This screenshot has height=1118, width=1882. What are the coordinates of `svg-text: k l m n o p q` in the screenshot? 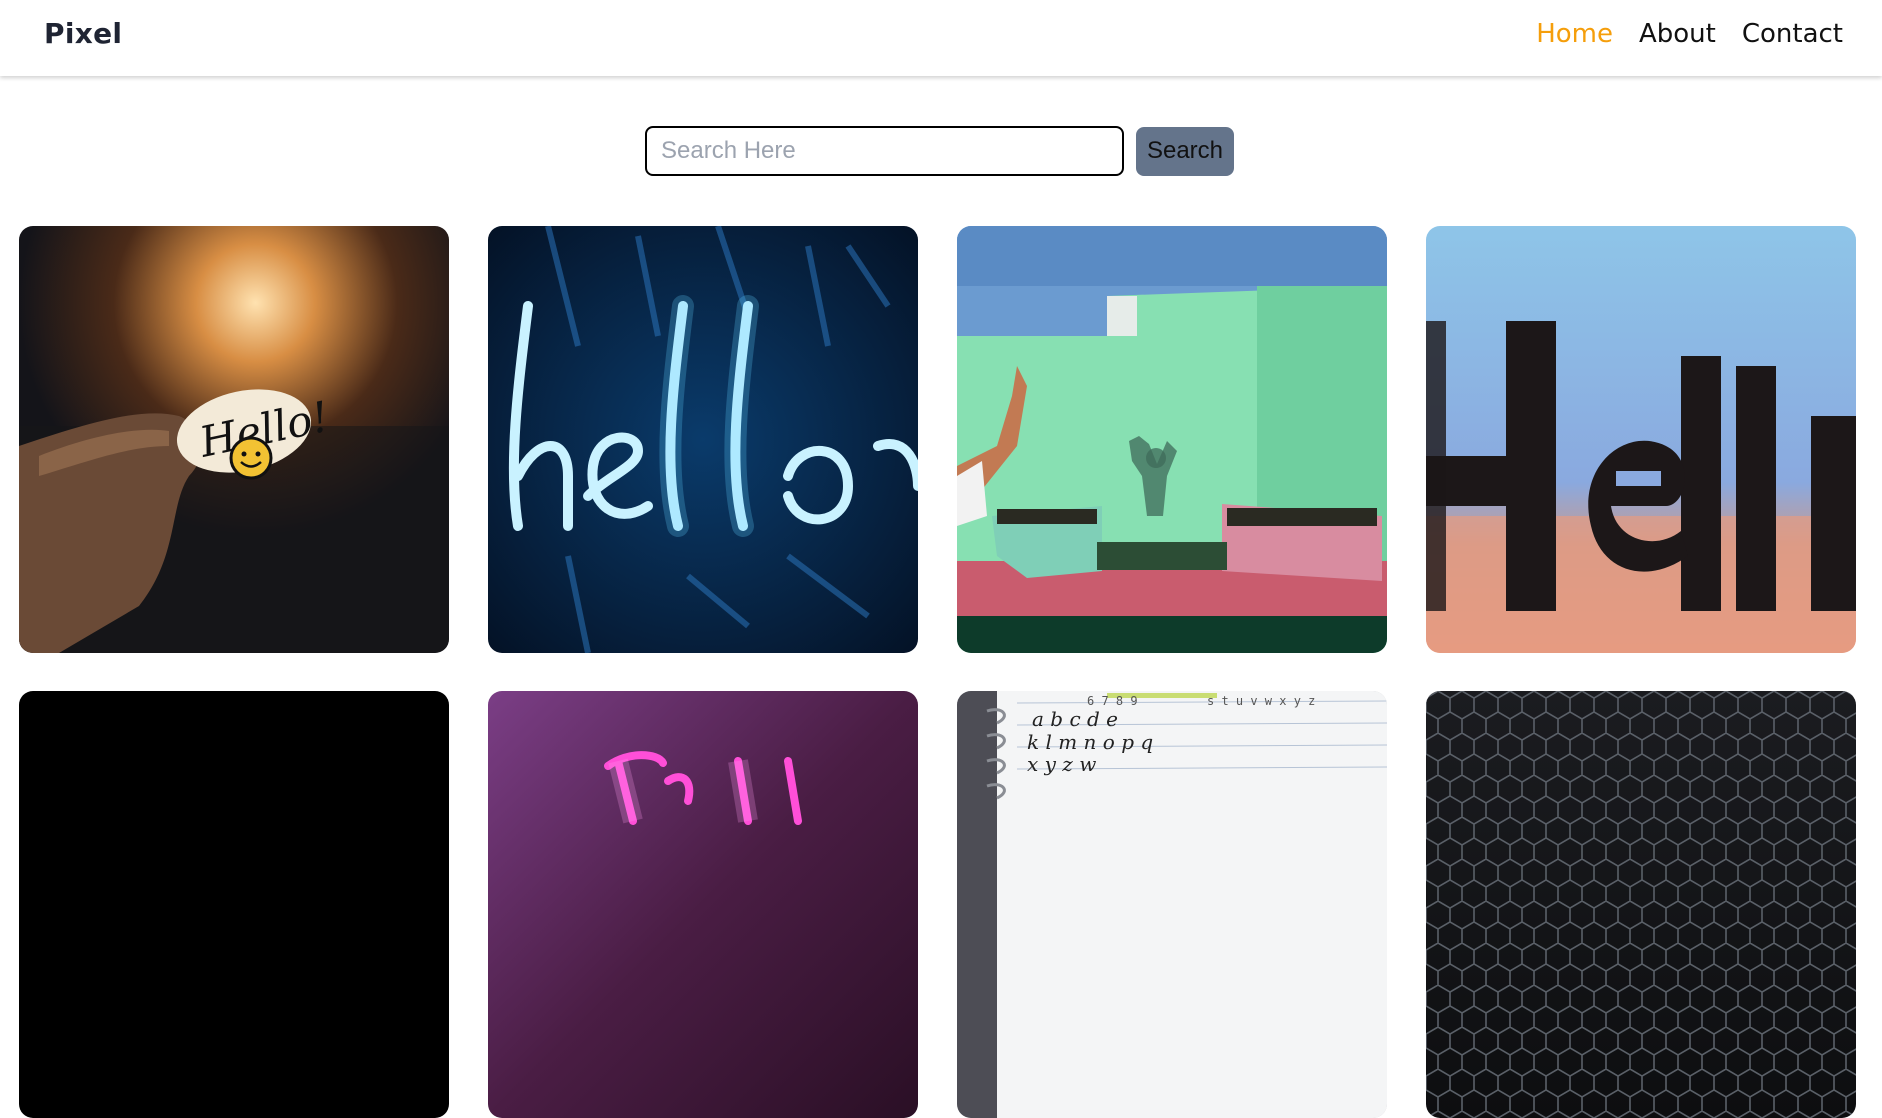 It's located at (1090, 742).